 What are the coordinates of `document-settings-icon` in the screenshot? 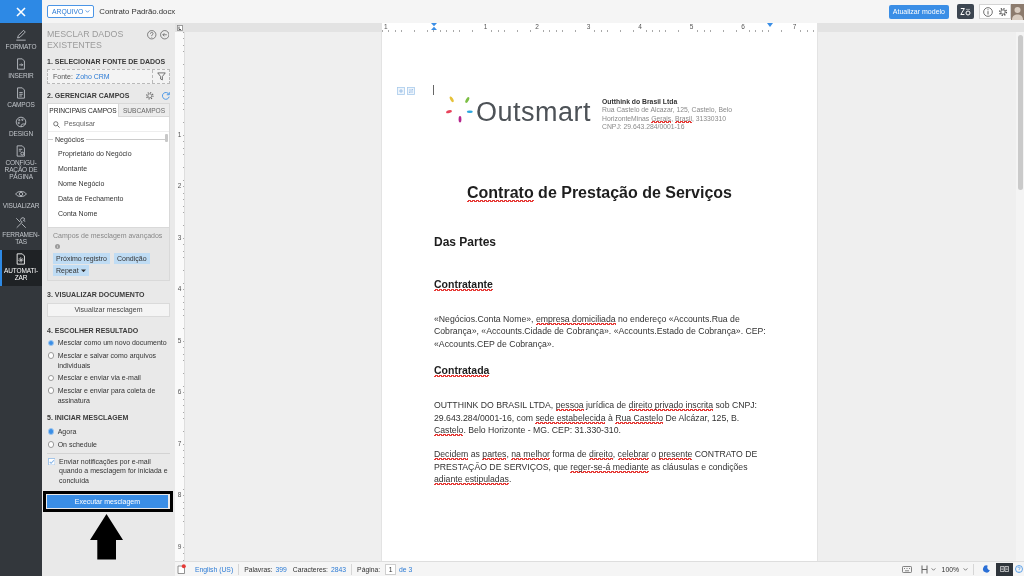 It's located at (21, 151).